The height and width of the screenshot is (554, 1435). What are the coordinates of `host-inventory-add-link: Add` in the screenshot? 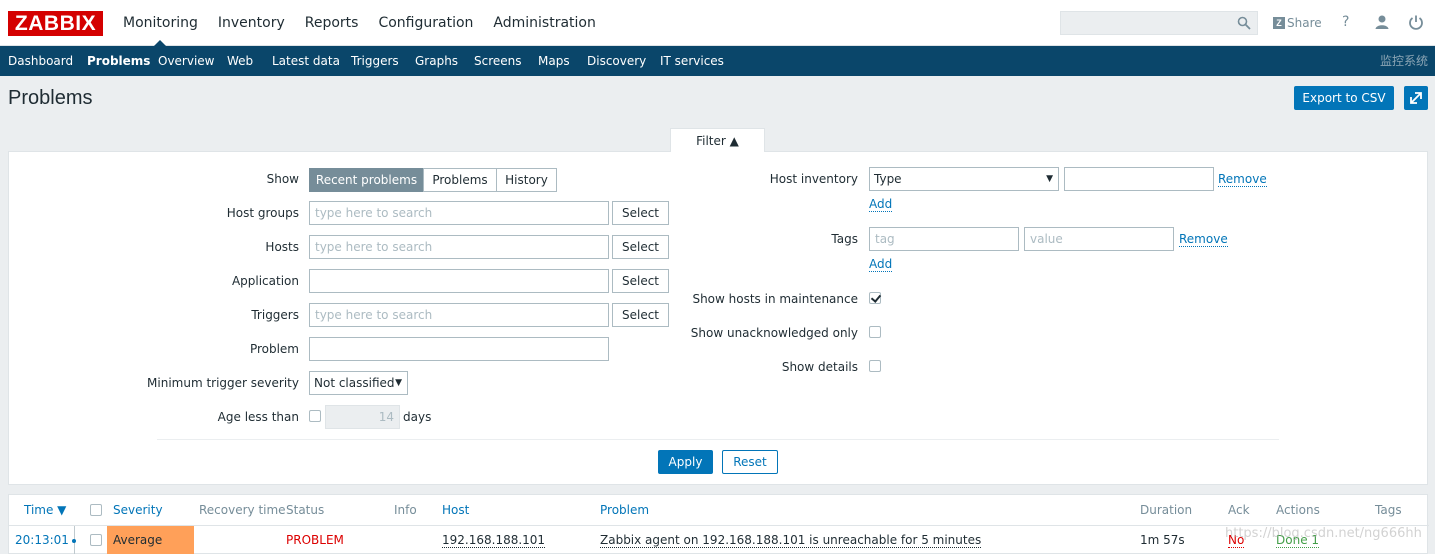 It's located at (881, 204).